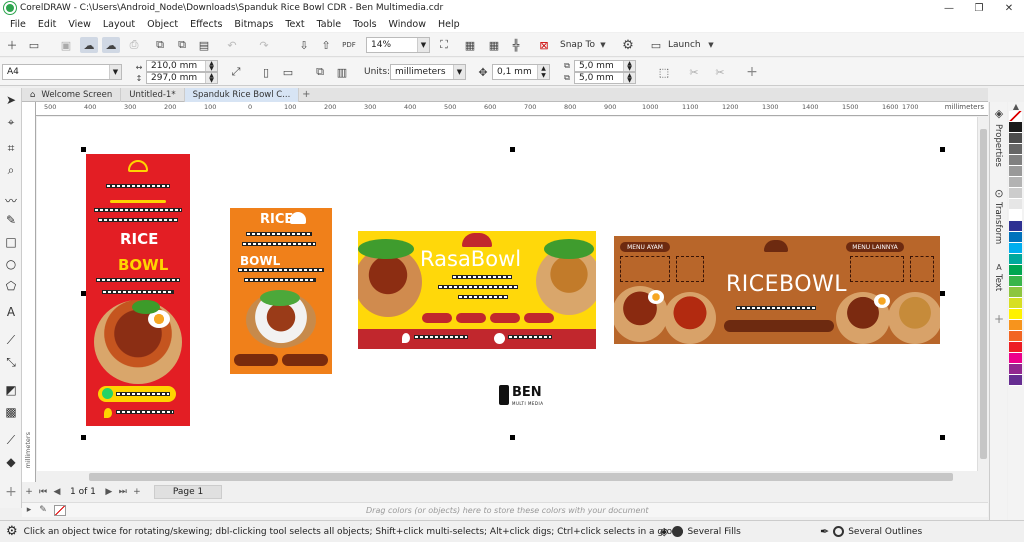 This screenshot has height=542, width=1024. I want to click on zoom-level-dropdown: 14% ▼, so click(398, 45).